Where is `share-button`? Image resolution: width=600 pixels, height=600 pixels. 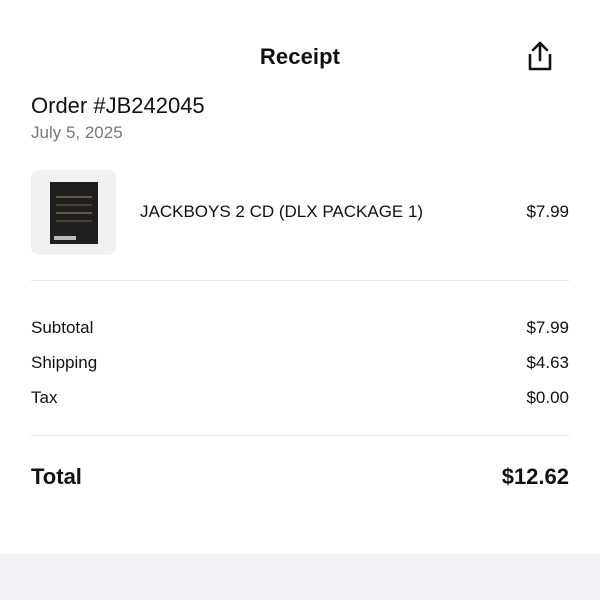 share-button is located at coordinates (540, 56).